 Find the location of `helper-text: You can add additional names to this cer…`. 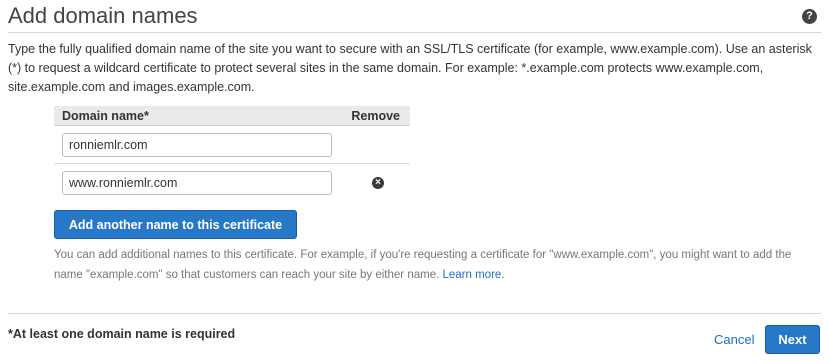

helper-text: You can add additional names to this cer… is located at coordinates (434, 265).